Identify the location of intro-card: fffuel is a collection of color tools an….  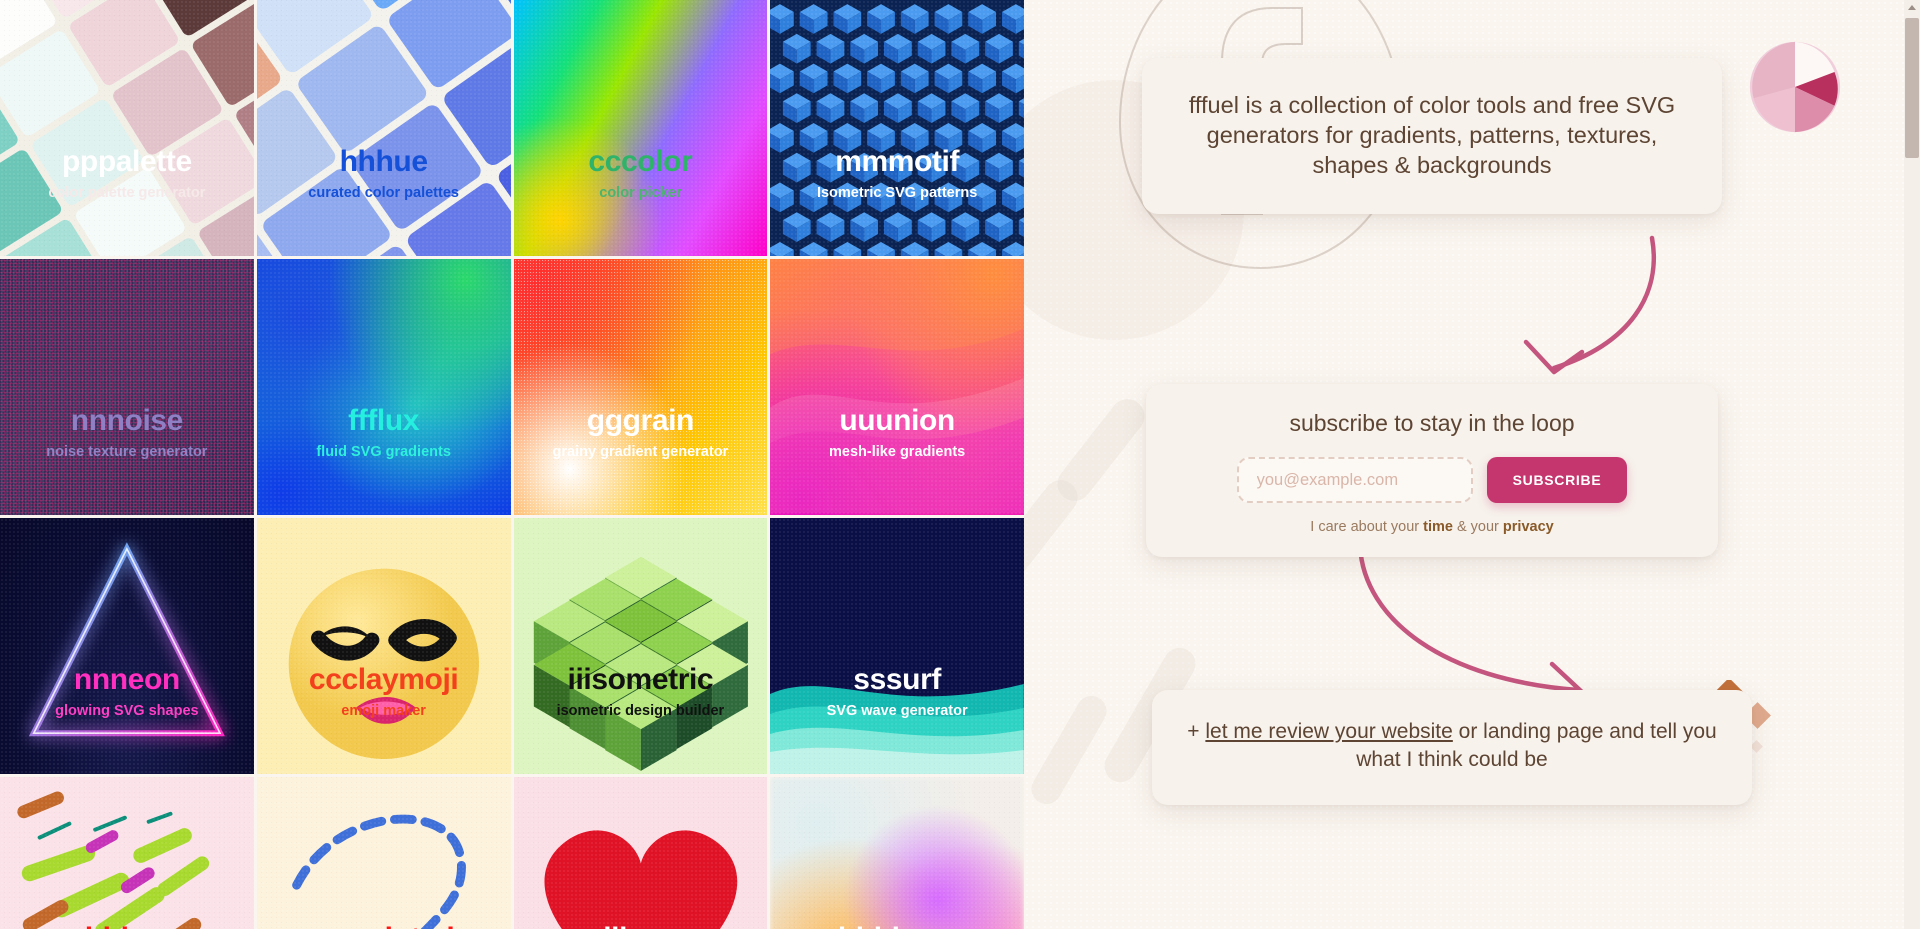
(1432, 136).